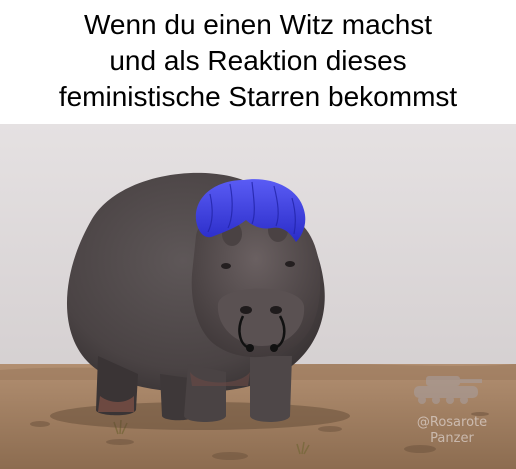 The height and width of the screenshot is (469, 516). What do you see at coordinates (226, 266) in the screenshot?
I see `hippo-eye-left` at bounding box center [226, 266].